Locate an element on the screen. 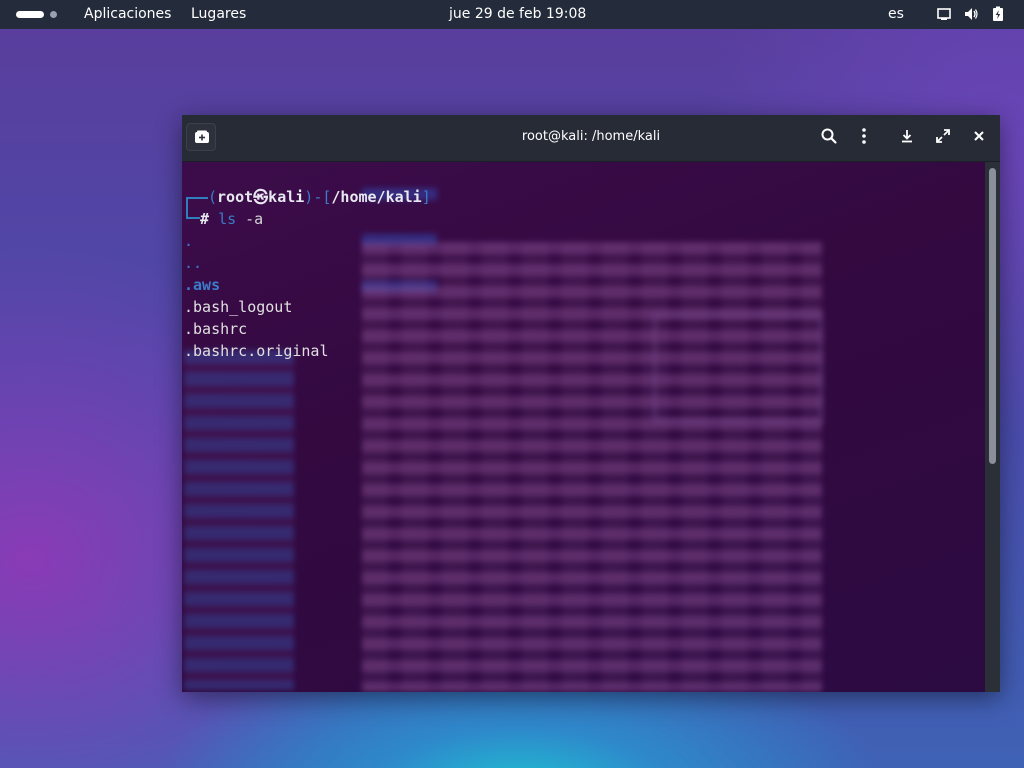  maximize-icon is located at coordinates (944, 137).